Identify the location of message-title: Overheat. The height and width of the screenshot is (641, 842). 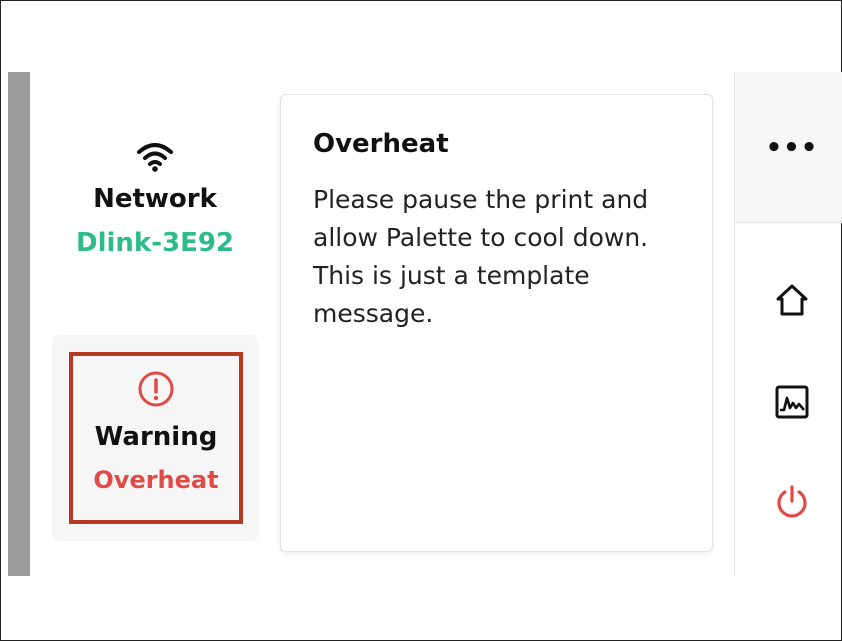
(381, 144).